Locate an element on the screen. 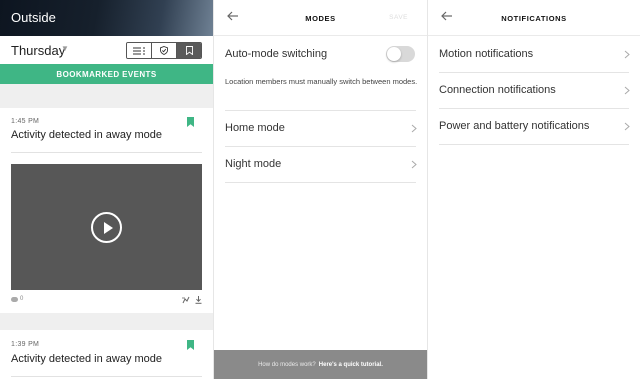  video-thumbnail is located at coordinates (106, 227).